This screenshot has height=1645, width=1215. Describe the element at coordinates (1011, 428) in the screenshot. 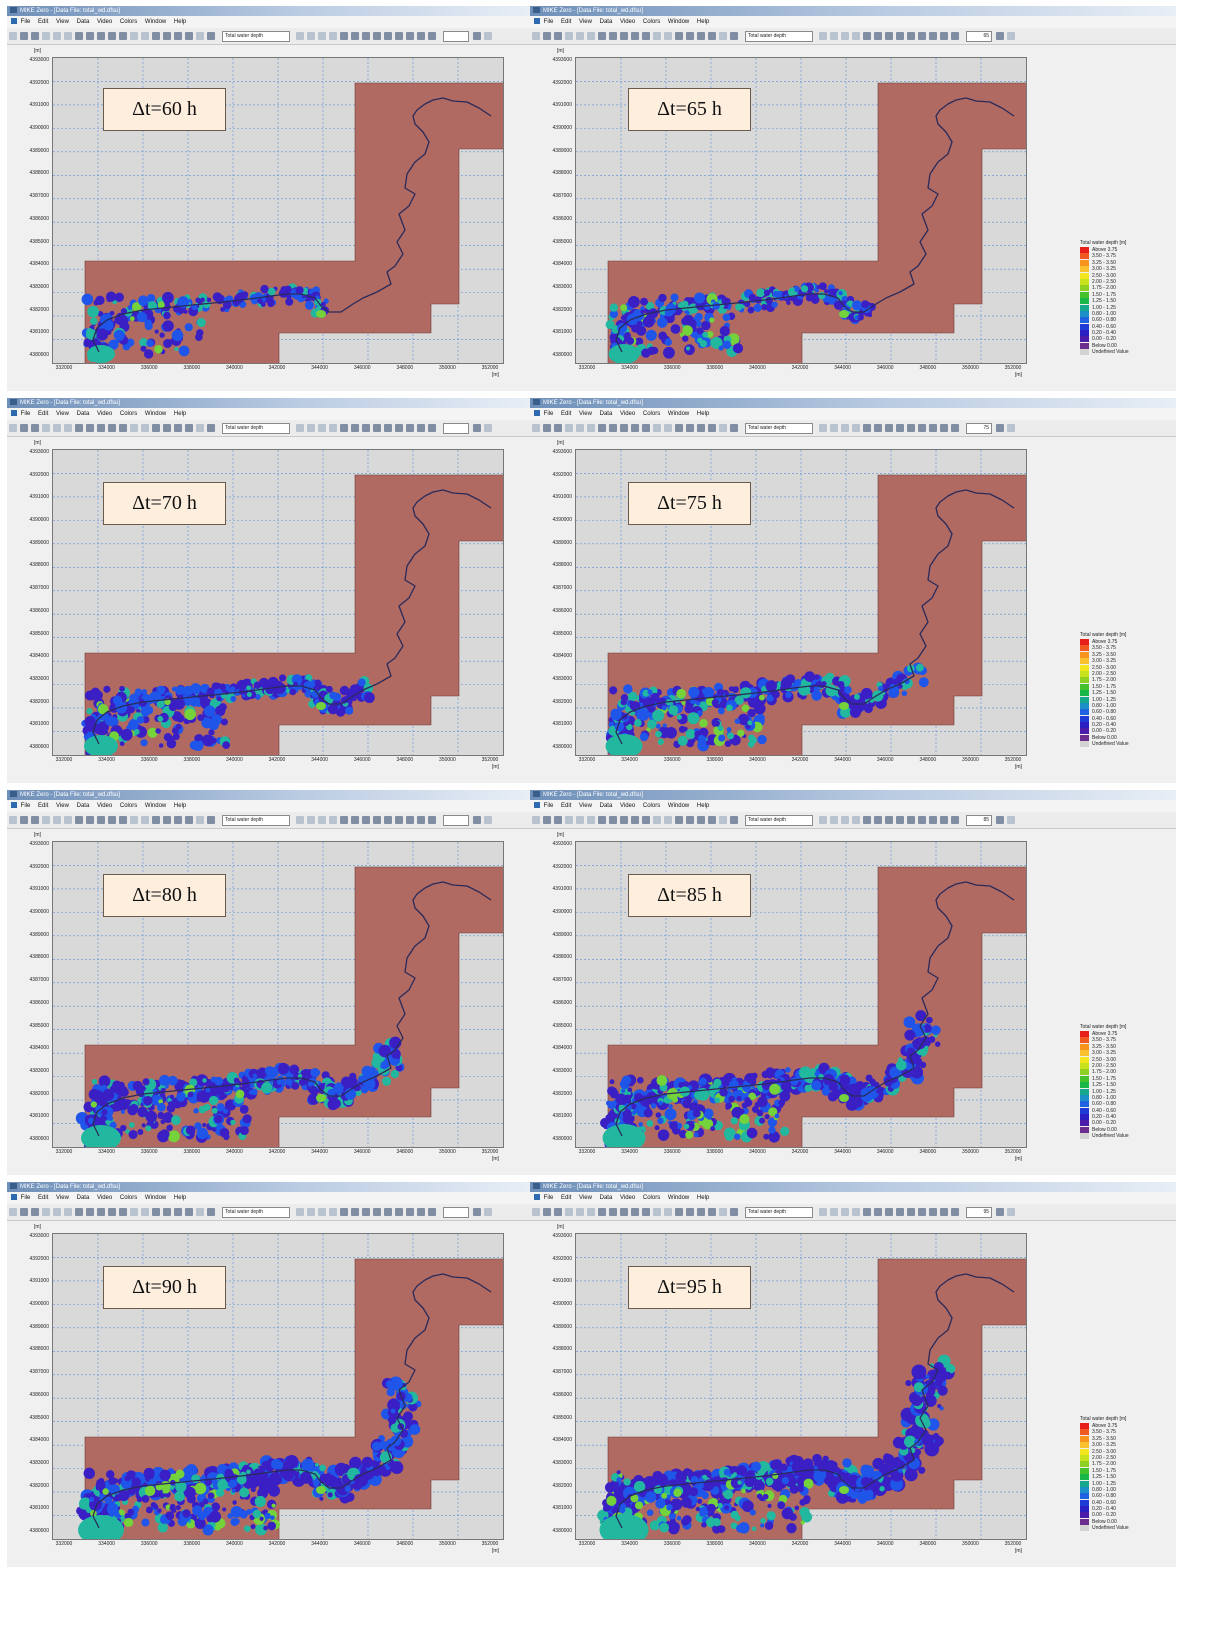

I see `close-view-icon` at that location.